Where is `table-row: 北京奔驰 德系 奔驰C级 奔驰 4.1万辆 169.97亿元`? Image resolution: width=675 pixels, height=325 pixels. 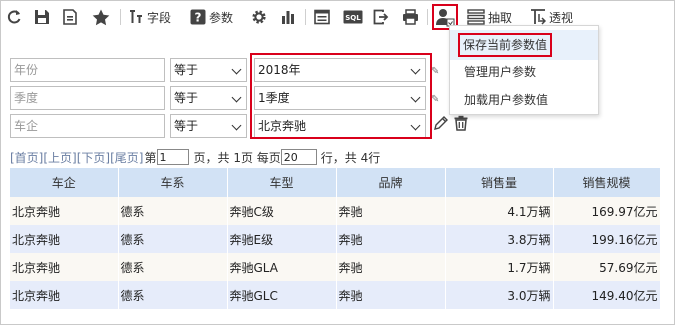 table-row: 北京奔驰 德系 奔驰C级 奔驰 4.1万辆 169.97亿元 is located at coordinates (335, 211).